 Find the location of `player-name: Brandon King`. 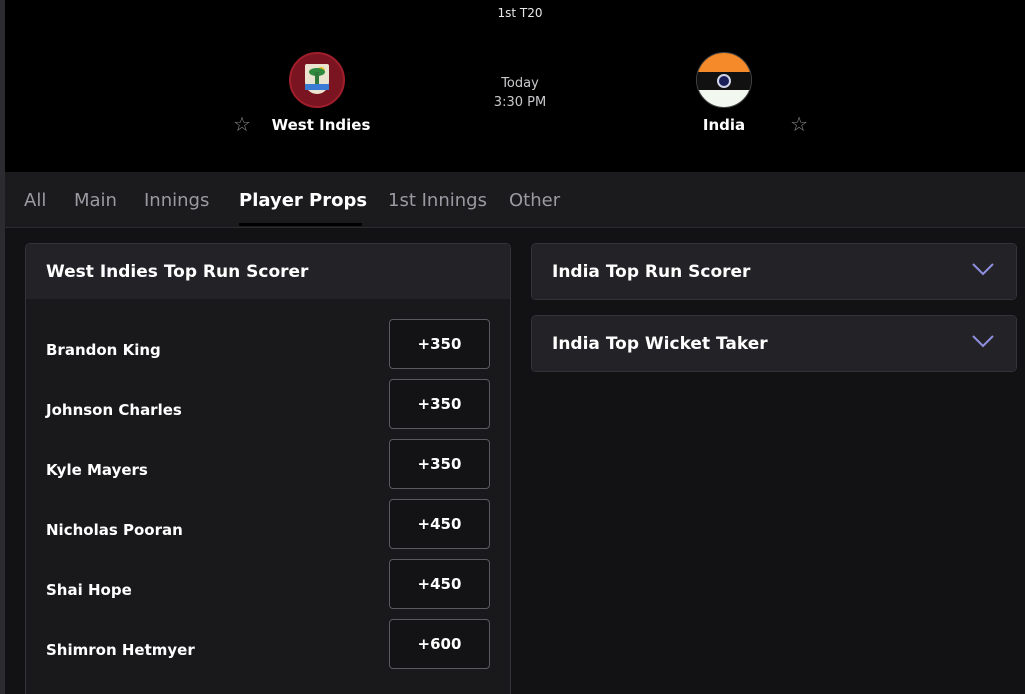

player-name: Brandon King is located at coordinates (103, 350).